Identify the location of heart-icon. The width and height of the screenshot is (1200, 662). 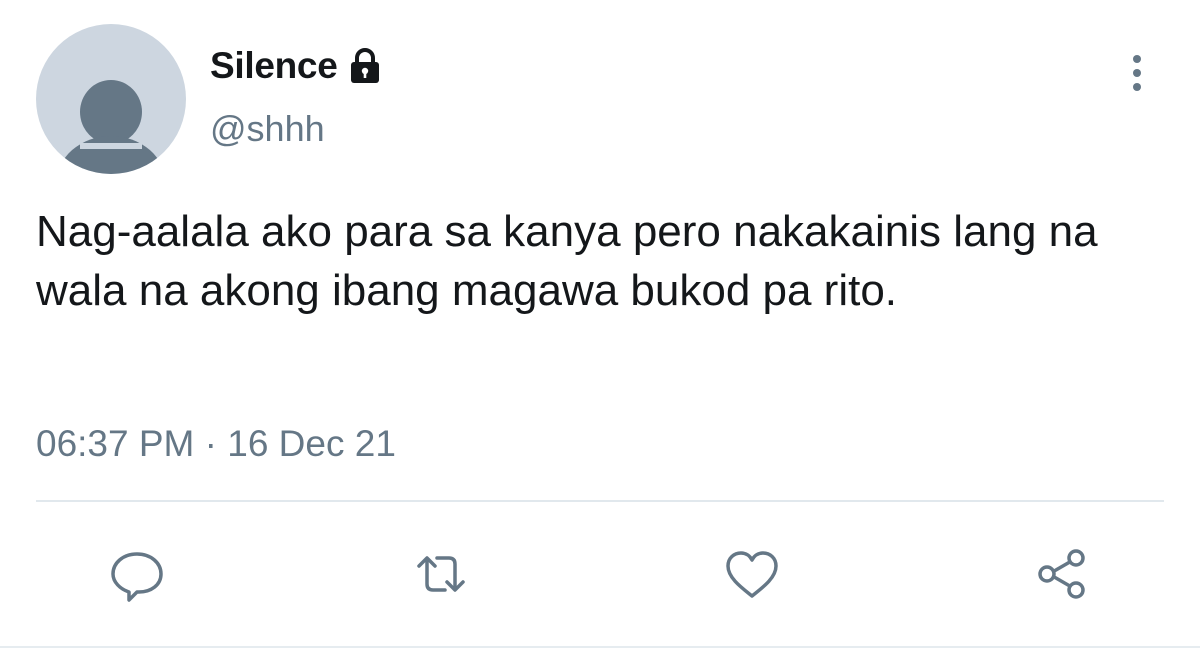
(752, 574).